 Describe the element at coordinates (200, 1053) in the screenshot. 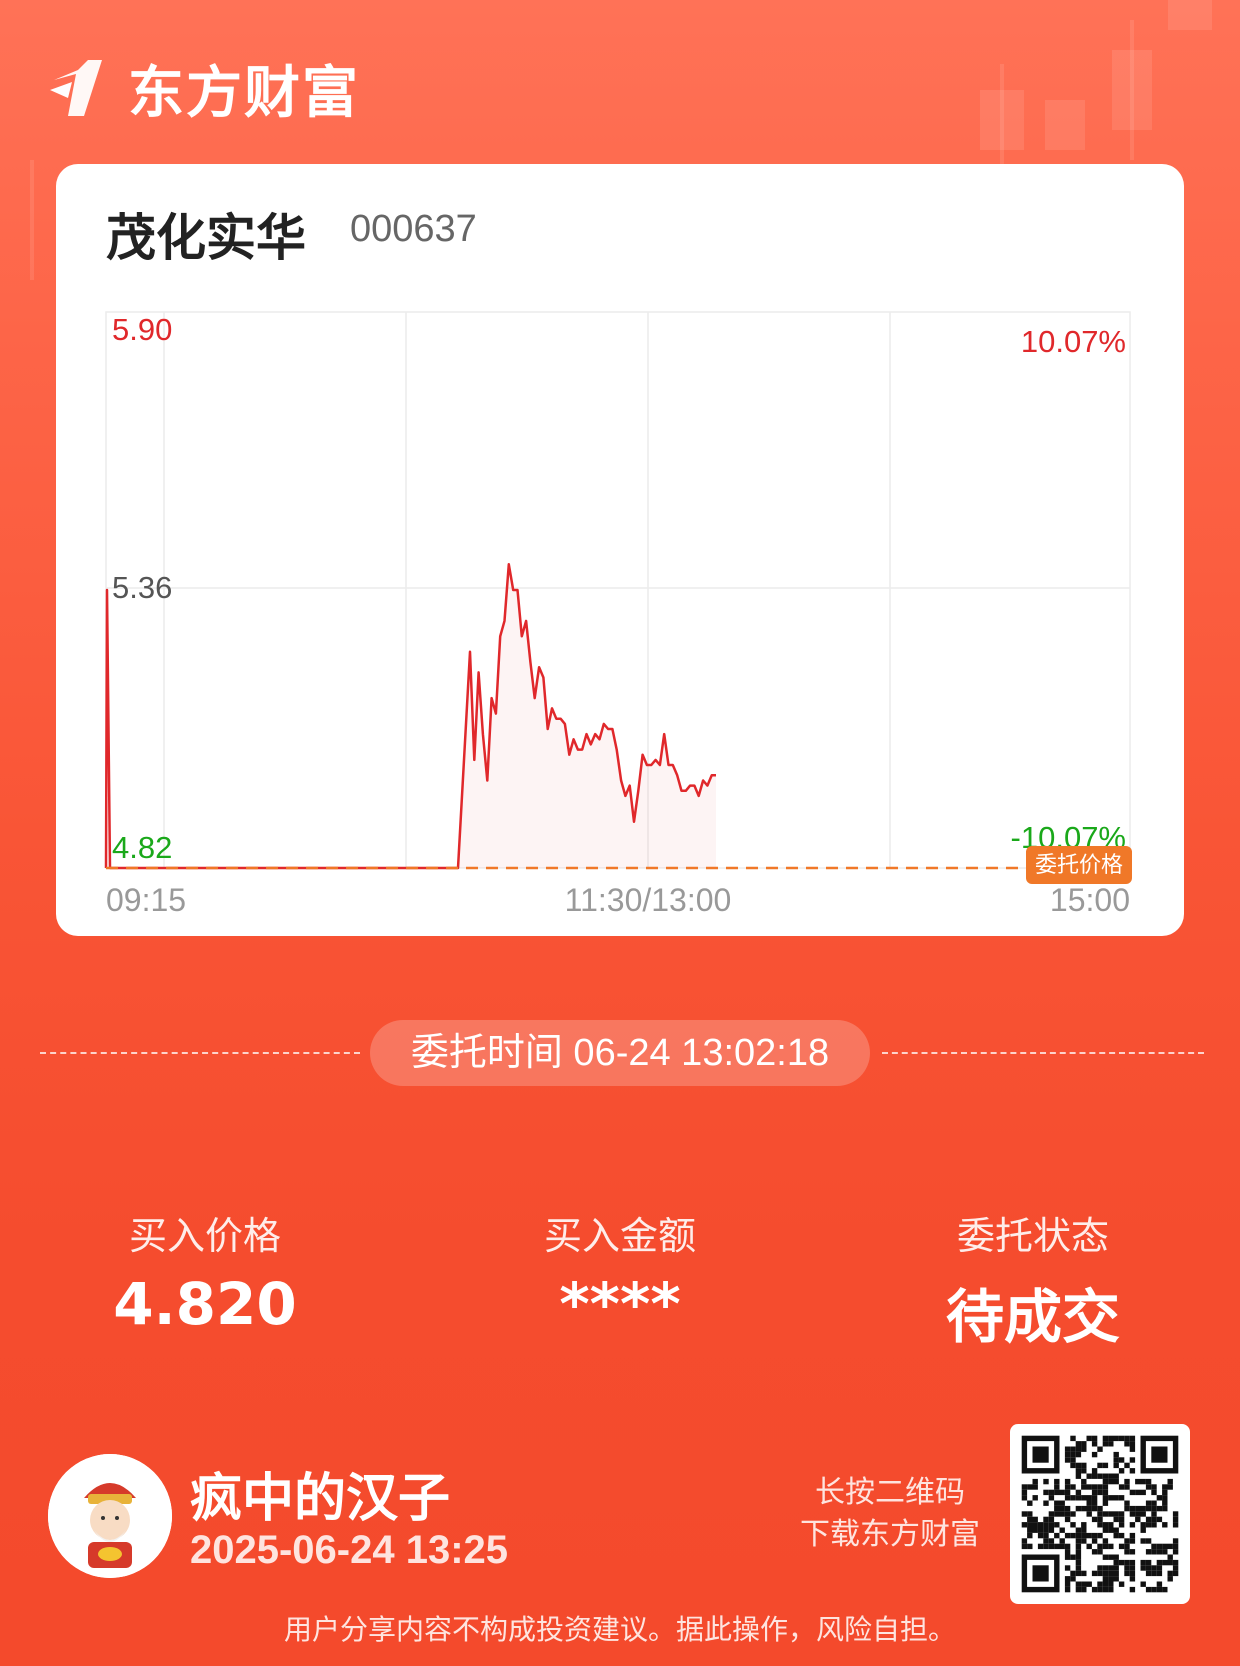

I see `dash-left` at that location.